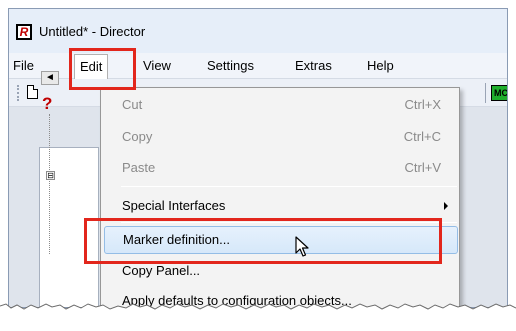 This screenshot has height=331, width=516. What do you see at coordinates (19, 93) in the screenshot?
I see `toolbar-grip` at bounding box center [19, 93].